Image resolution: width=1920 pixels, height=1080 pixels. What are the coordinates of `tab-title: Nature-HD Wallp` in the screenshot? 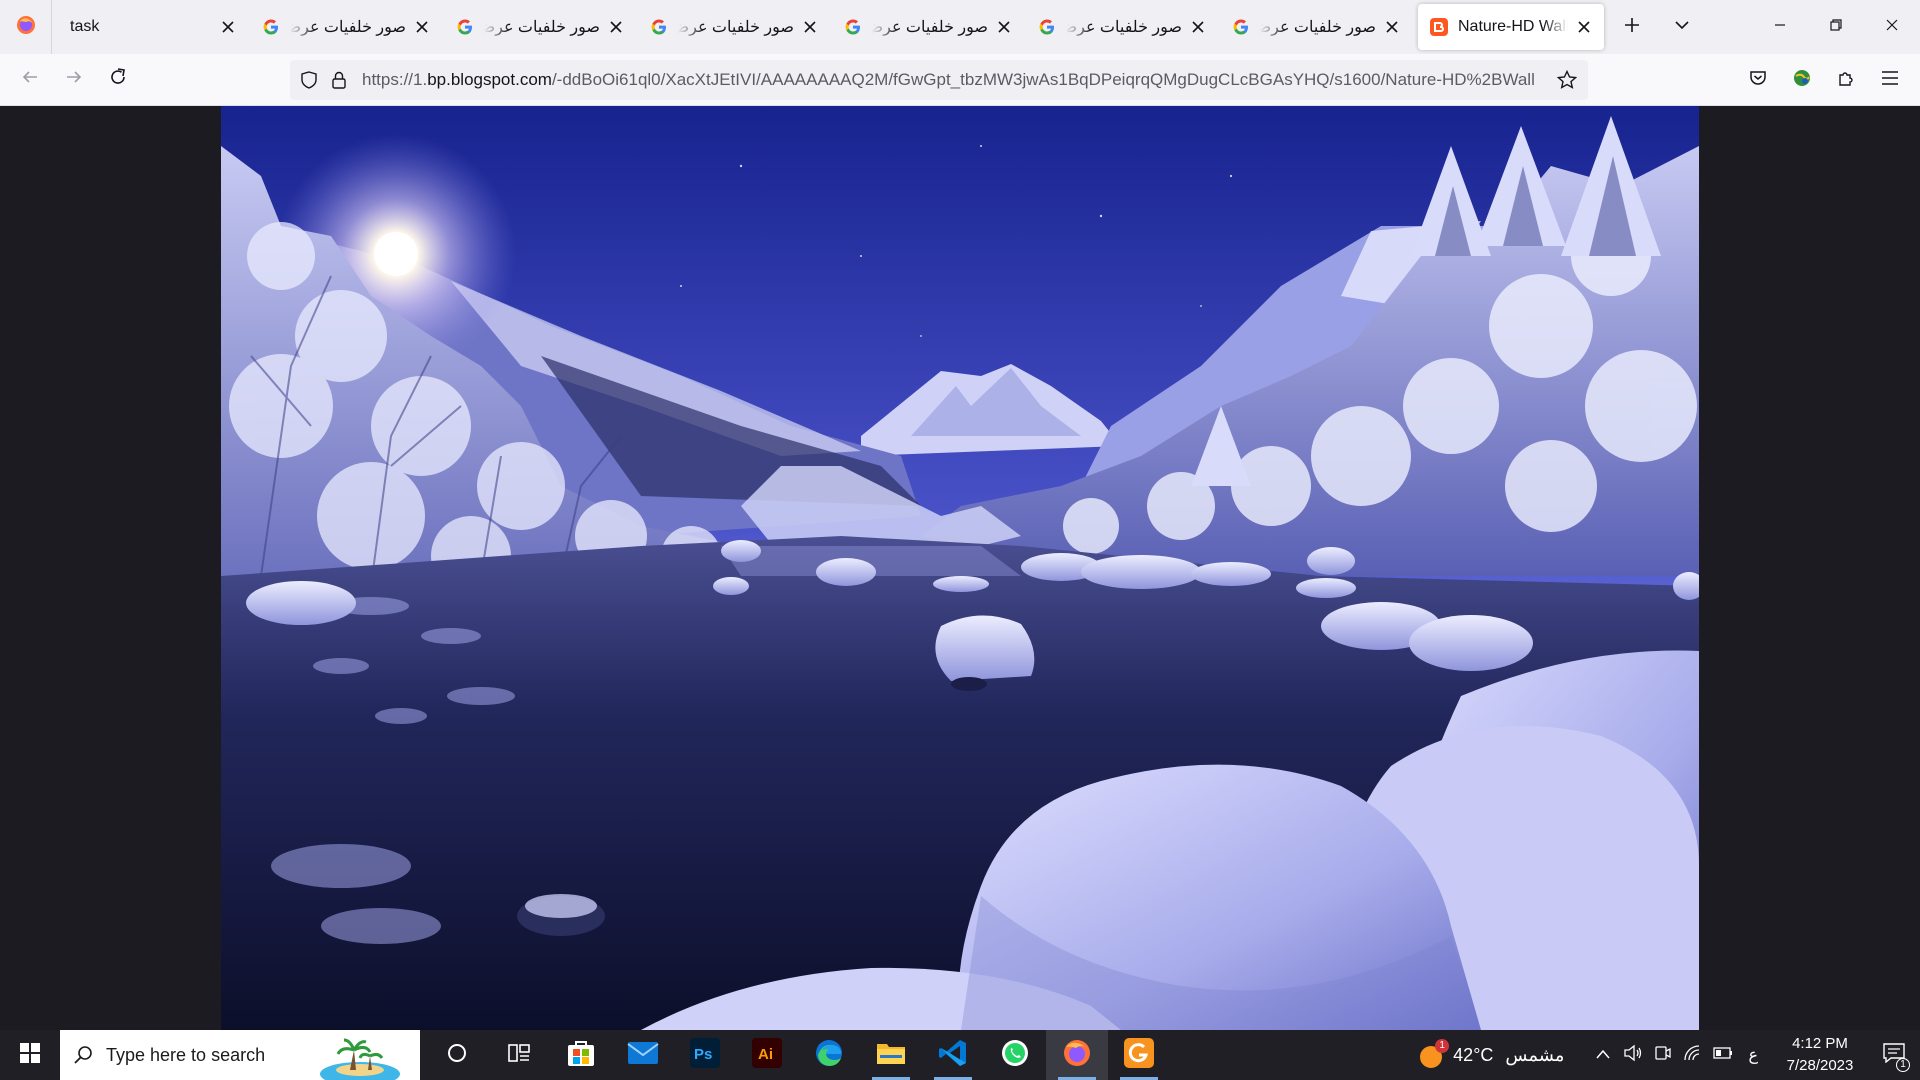 It's located at (1513, 26).